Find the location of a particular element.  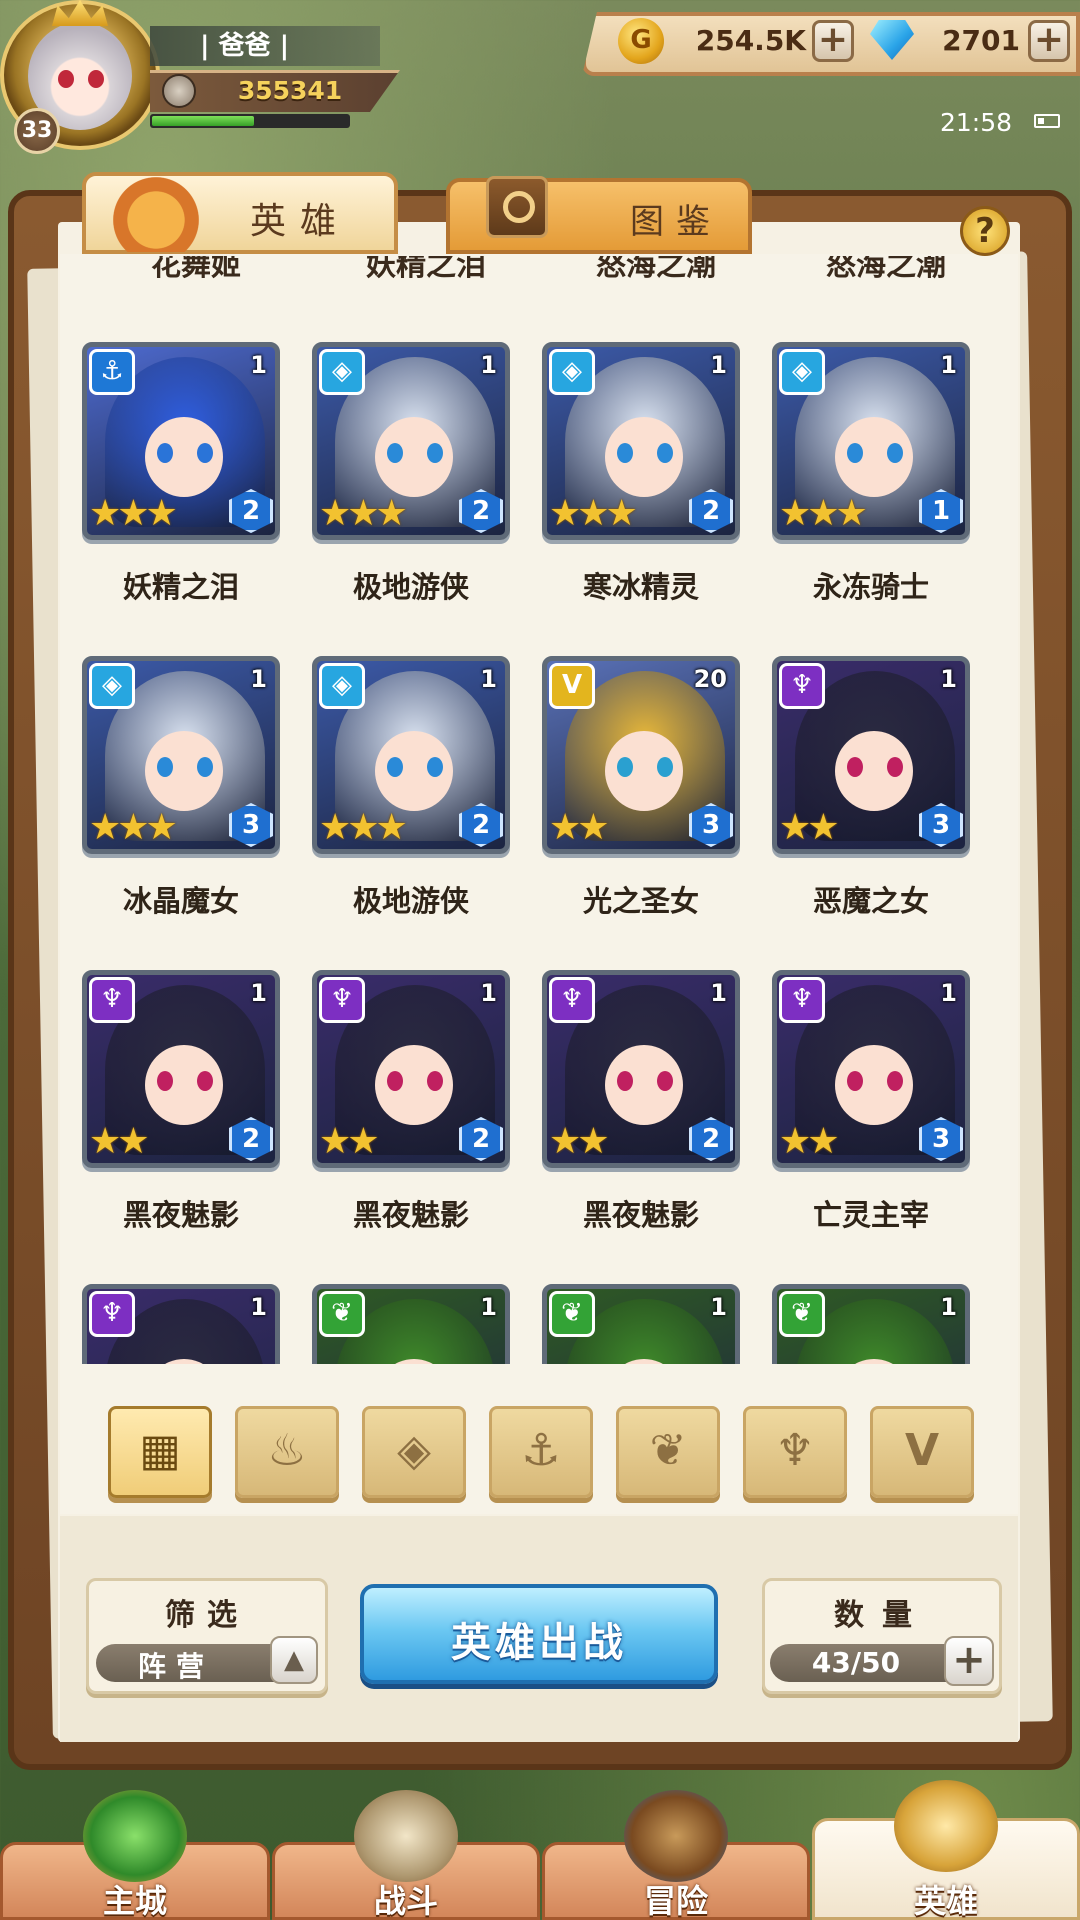

chevron-up-icon: ▲ is located at coordinates (294, 1660).